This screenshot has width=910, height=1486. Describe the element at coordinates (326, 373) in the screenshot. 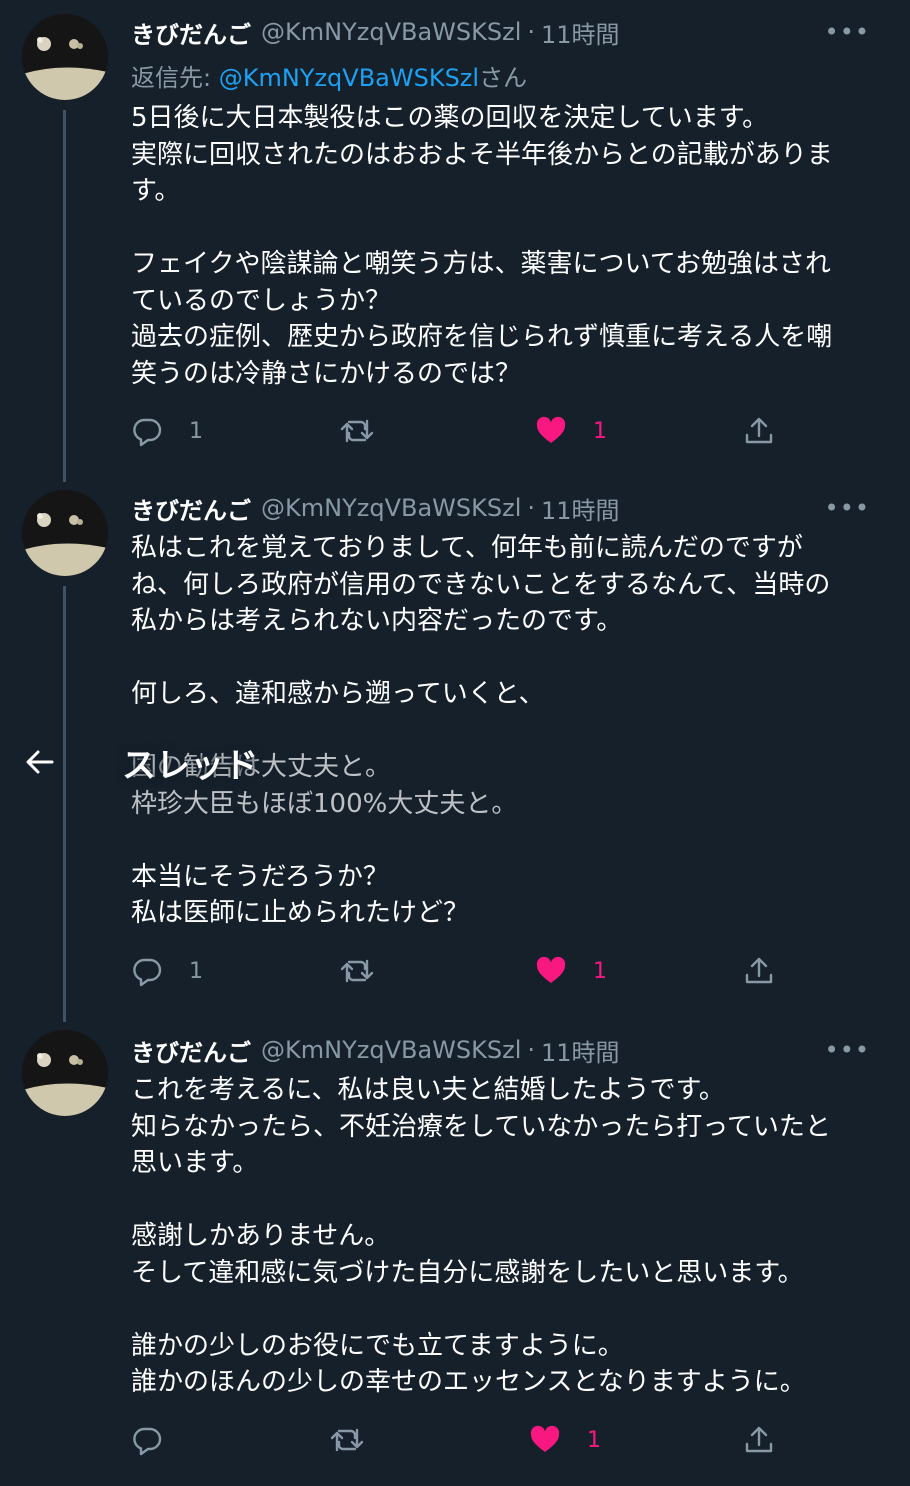

I see `tweet-line: 笑うのは冷静さにかけるのでは？` at that location.